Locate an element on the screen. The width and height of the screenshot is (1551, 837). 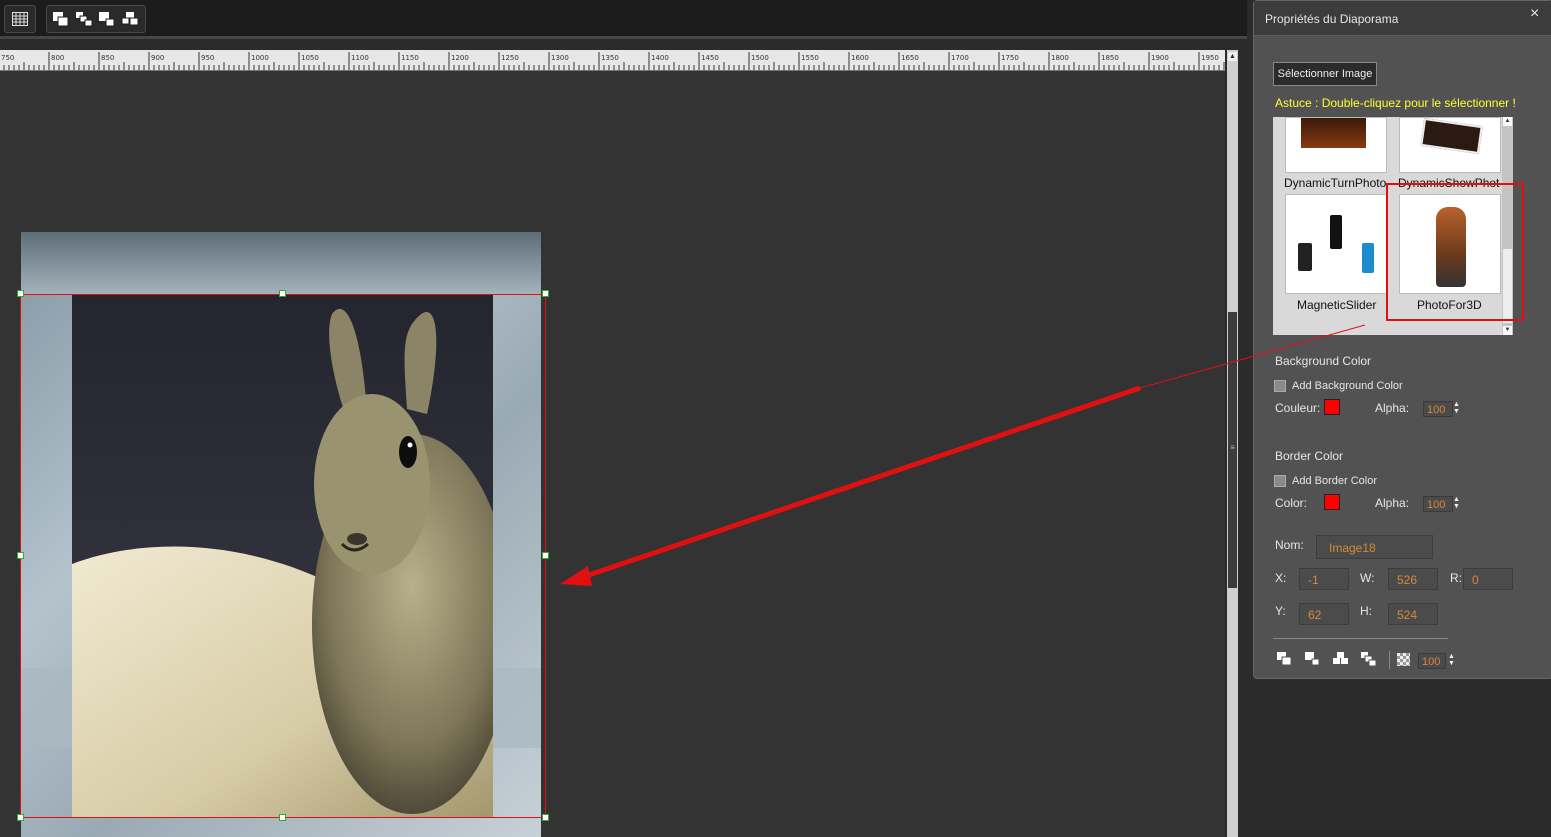
h-label: H: is located at coordinates (1366, 611).